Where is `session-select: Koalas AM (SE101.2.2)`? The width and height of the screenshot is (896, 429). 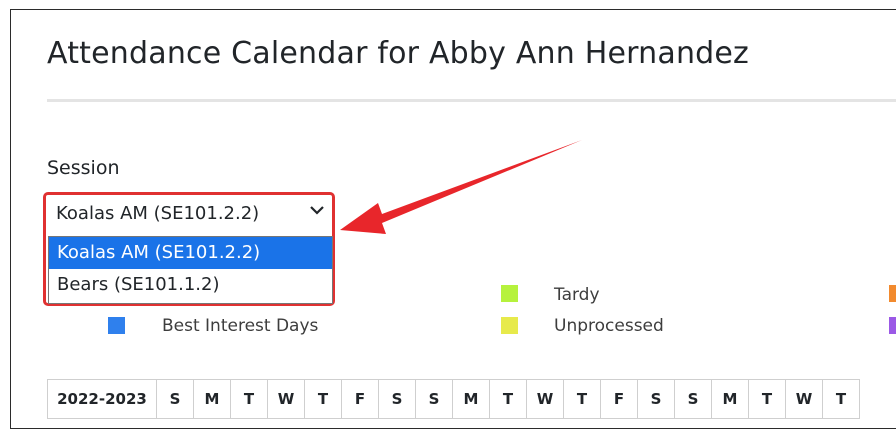
session-select: Koalas AM (SE101.2.2) is located at coordinates (189, 215).